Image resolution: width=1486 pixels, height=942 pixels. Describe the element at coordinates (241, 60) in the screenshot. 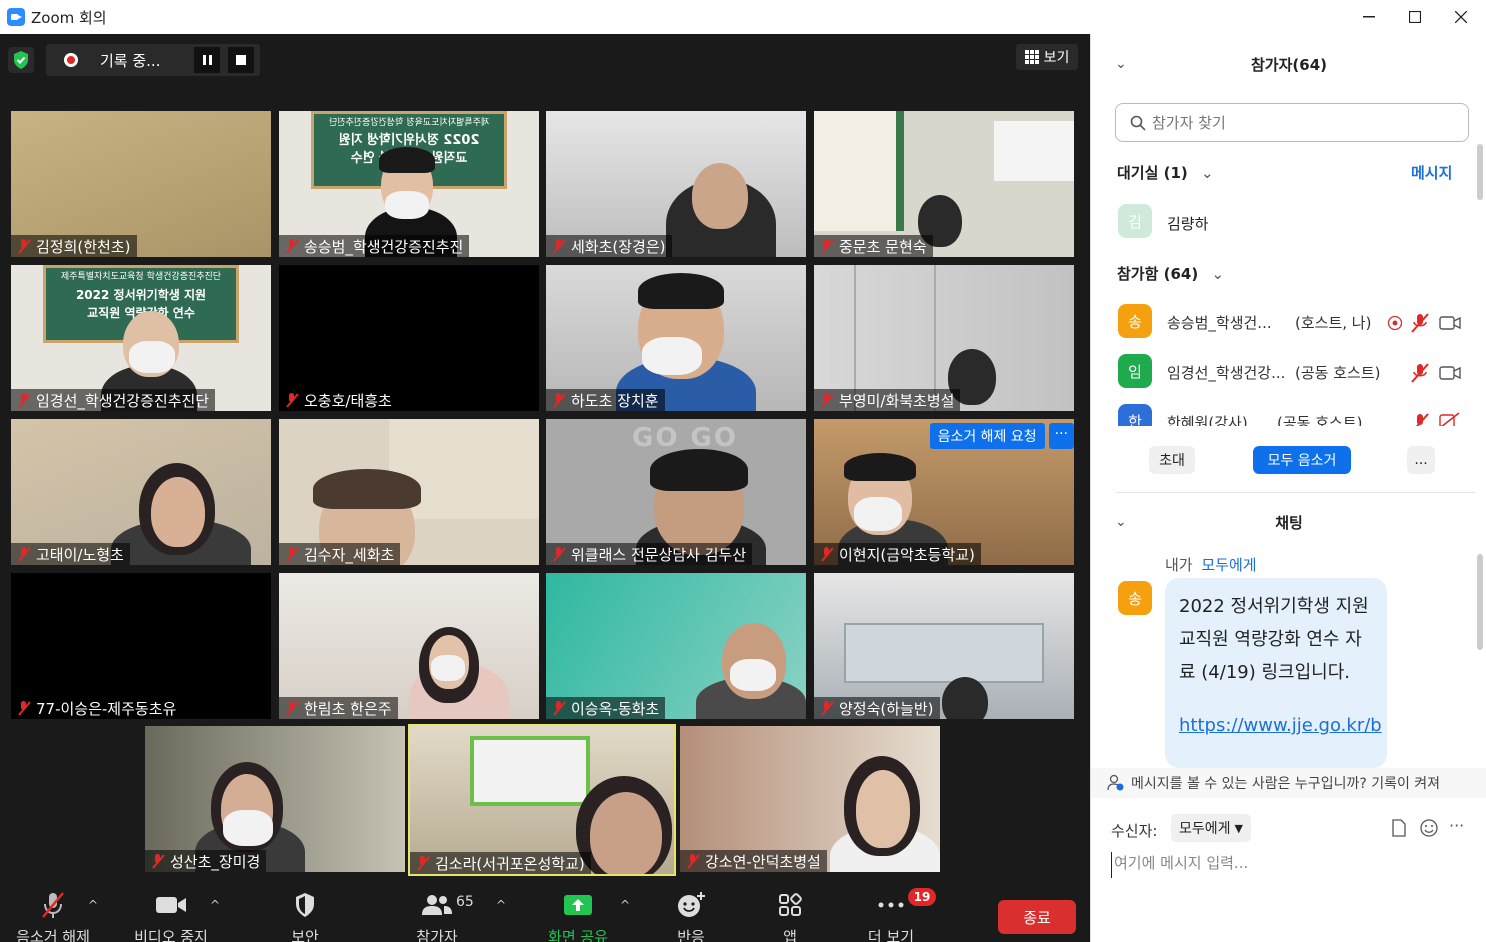

I see `stop-recording-button` at that location.